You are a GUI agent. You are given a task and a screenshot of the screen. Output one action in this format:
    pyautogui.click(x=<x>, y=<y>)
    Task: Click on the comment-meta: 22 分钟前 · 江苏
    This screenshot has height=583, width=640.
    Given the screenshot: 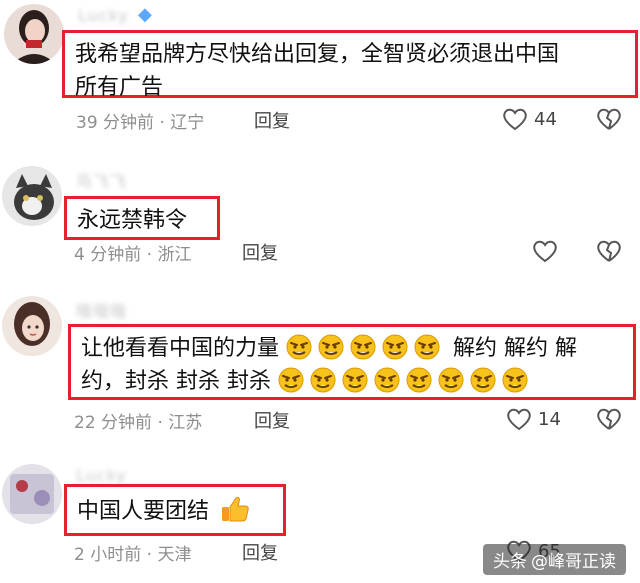 What is the action you would take?
    pyautogui.click(x=138, y=423)
    